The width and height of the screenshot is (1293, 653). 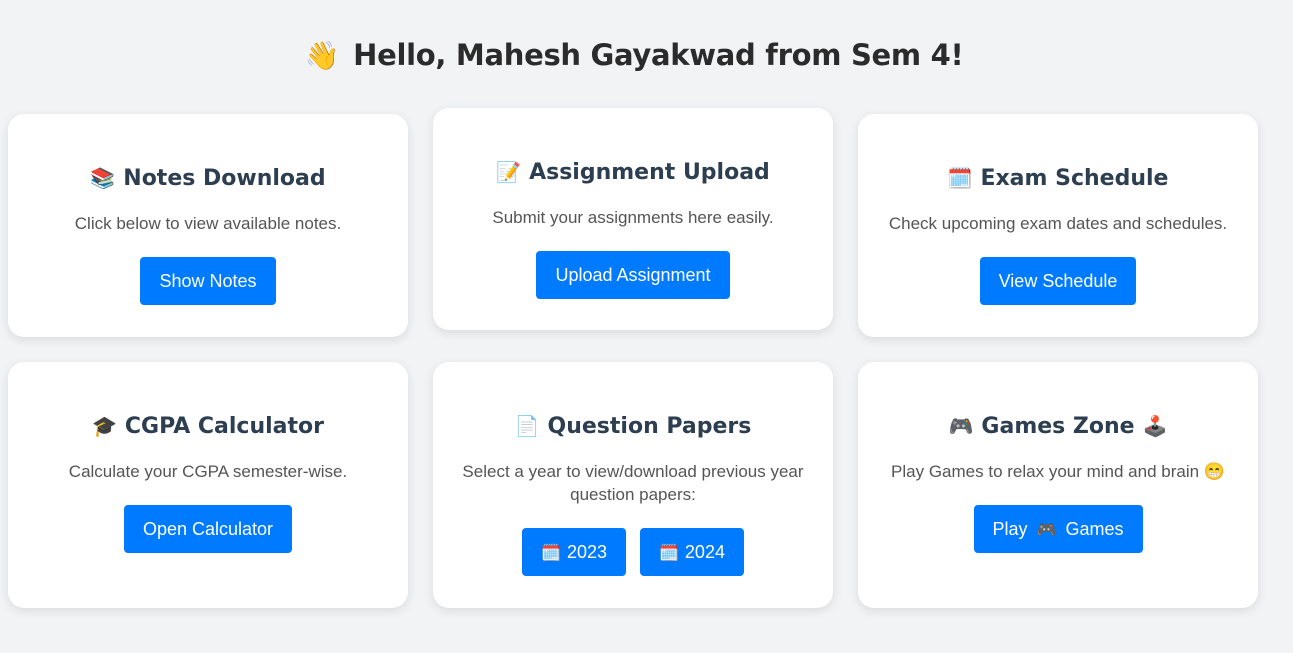 I want to click on joystick-icon: 🕹️, so click(x=1155, y=426).